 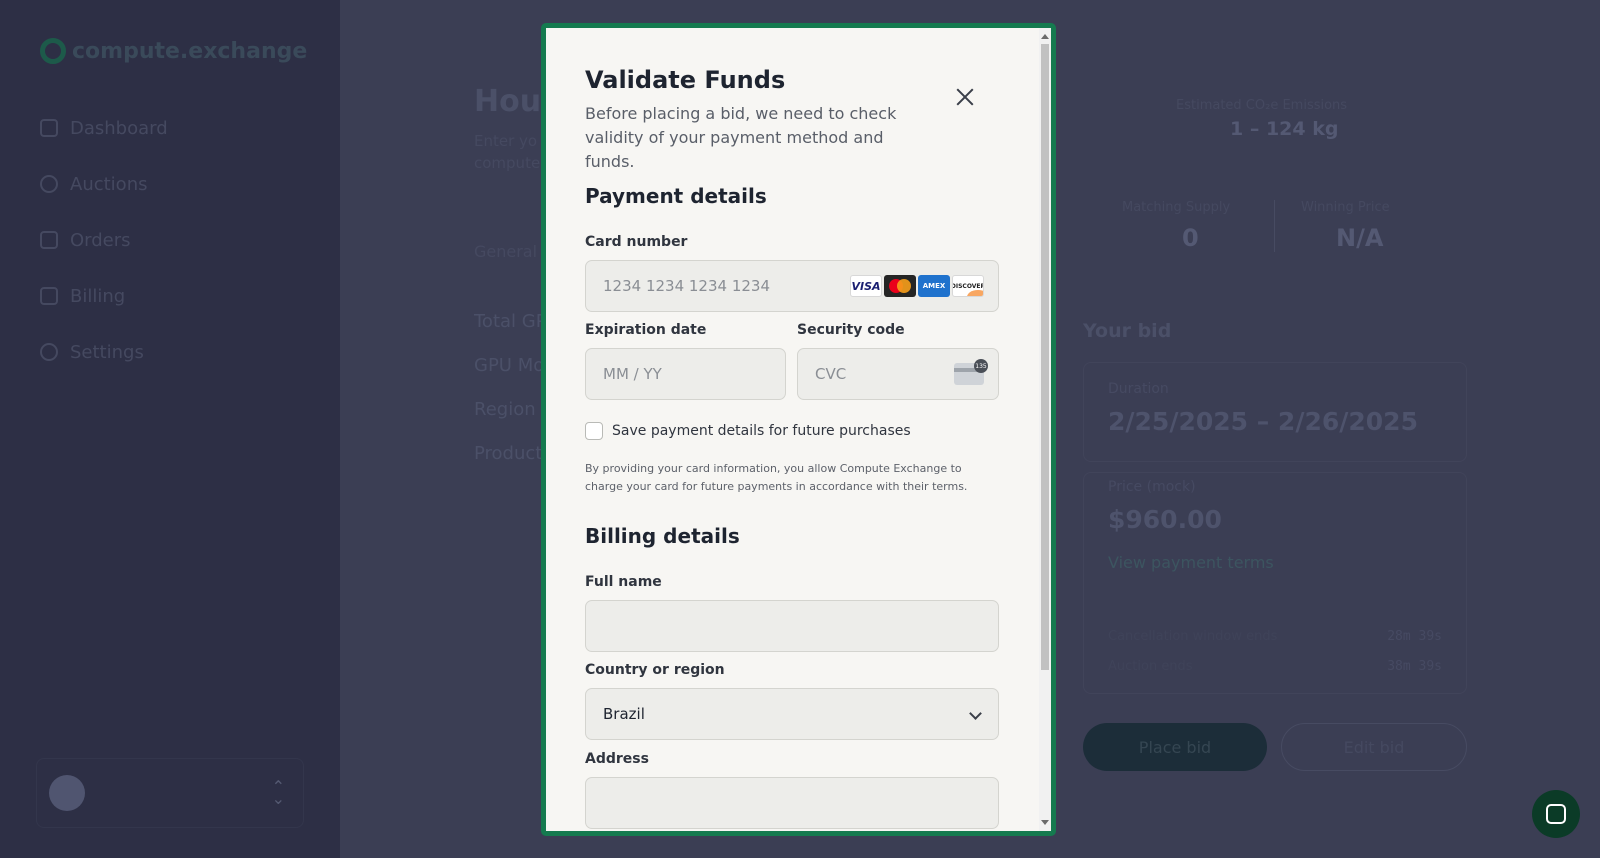 I want to click on billing-details-heading: Billing details, so click(x=662, y=536).